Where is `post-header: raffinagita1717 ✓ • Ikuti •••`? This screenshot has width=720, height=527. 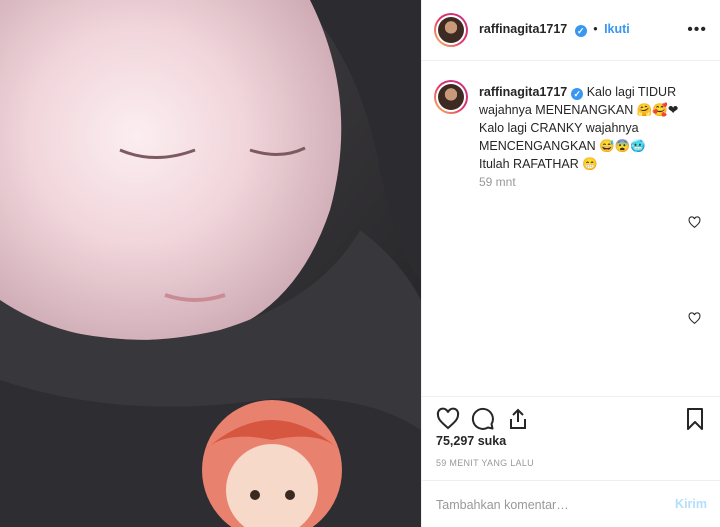
post-header: raffinagita1717 ✓ • Ikuti ••• is located at coordinates (571, 30).